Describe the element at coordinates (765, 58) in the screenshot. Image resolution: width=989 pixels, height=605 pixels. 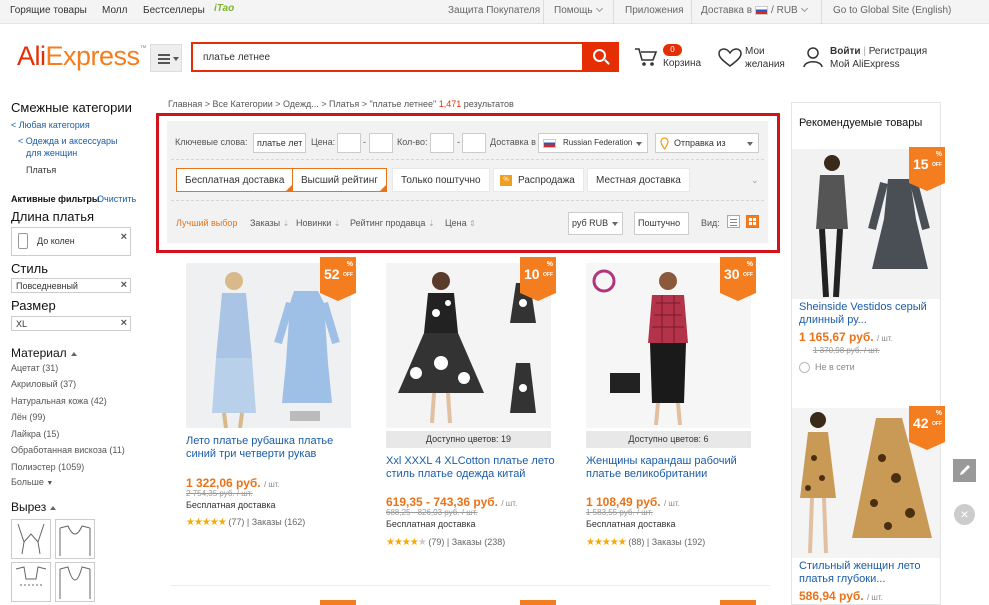
I see `wishlist-link: Мои желания` at that location.